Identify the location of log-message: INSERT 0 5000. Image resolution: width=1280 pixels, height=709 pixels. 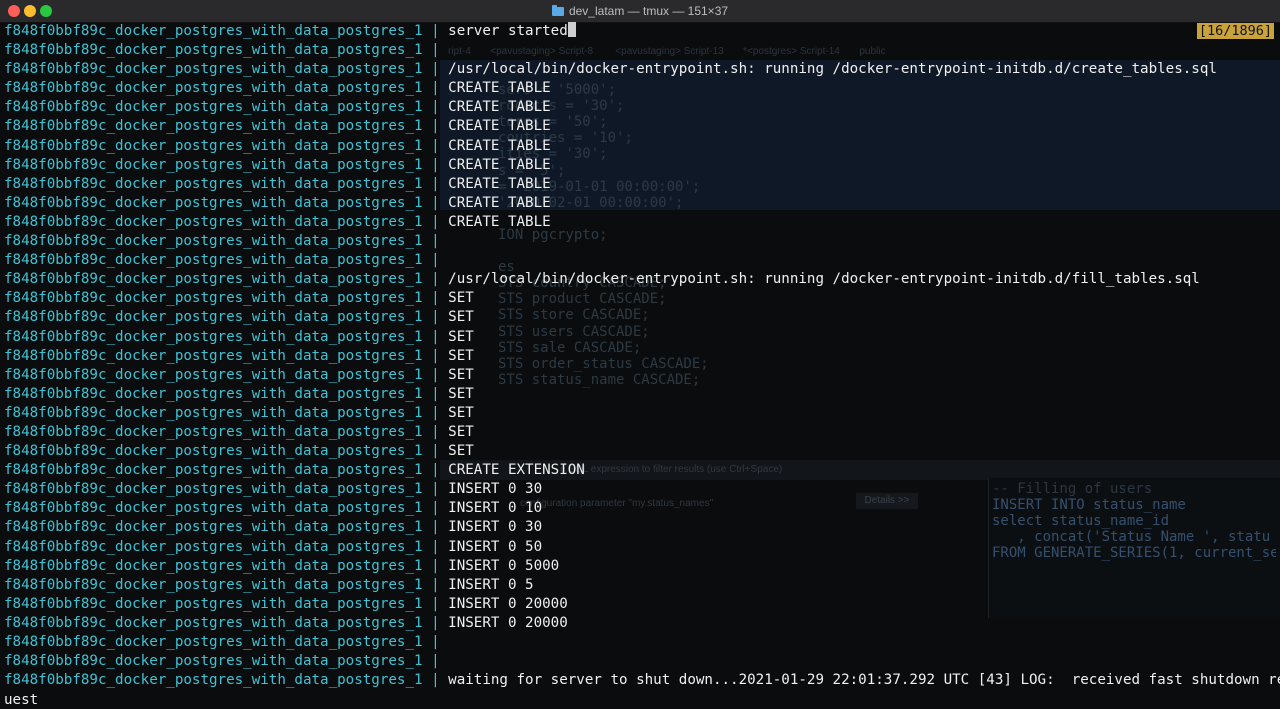
(504, 565).